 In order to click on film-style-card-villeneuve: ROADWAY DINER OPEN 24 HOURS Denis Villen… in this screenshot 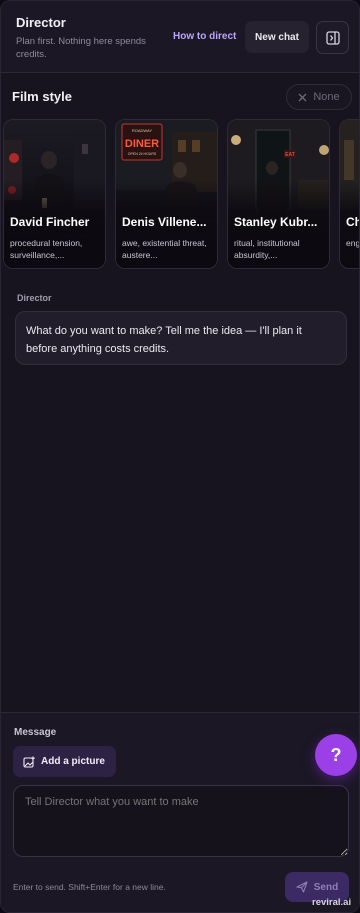, I will do `click(166, 194)`.